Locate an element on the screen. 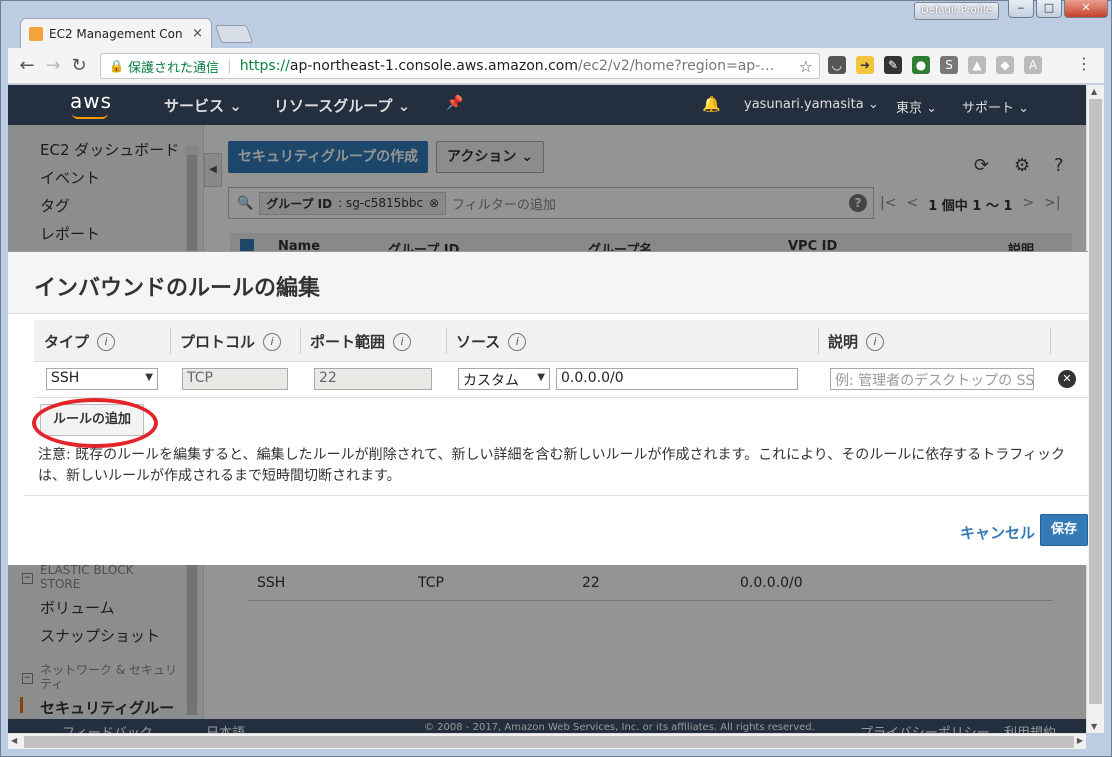 The image size is (1112, 757). close-window-button: ✕ is located at coordinates (1086, 9).